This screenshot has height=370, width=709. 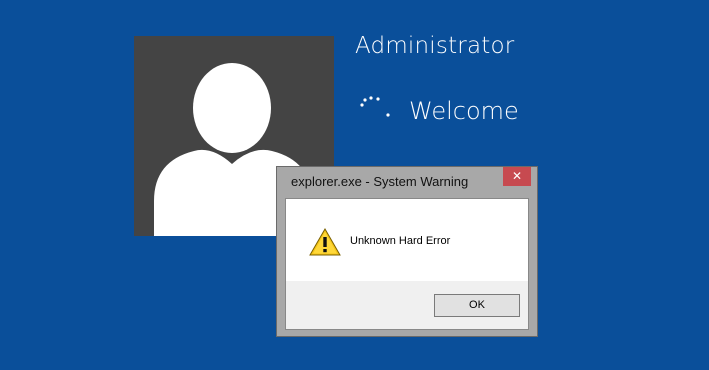 I want to click on loading-spinner-icon, so click(x=375, y=106).